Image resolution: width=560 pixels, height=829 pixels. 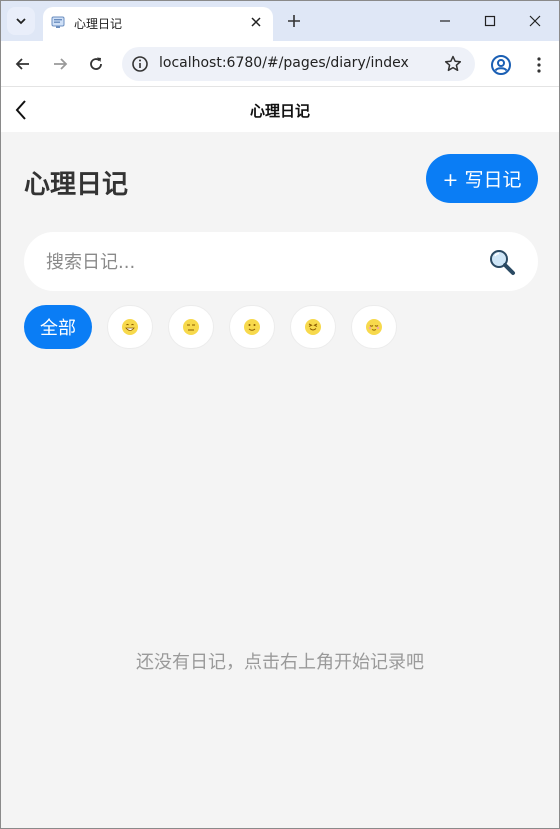 I want to click on minimize-icon, so click(x=445, y=21).